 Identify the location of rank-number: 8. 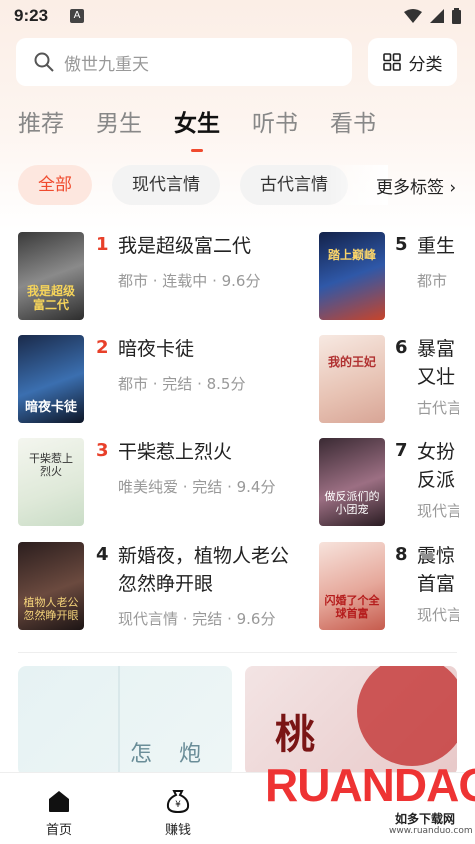
(401, 554).